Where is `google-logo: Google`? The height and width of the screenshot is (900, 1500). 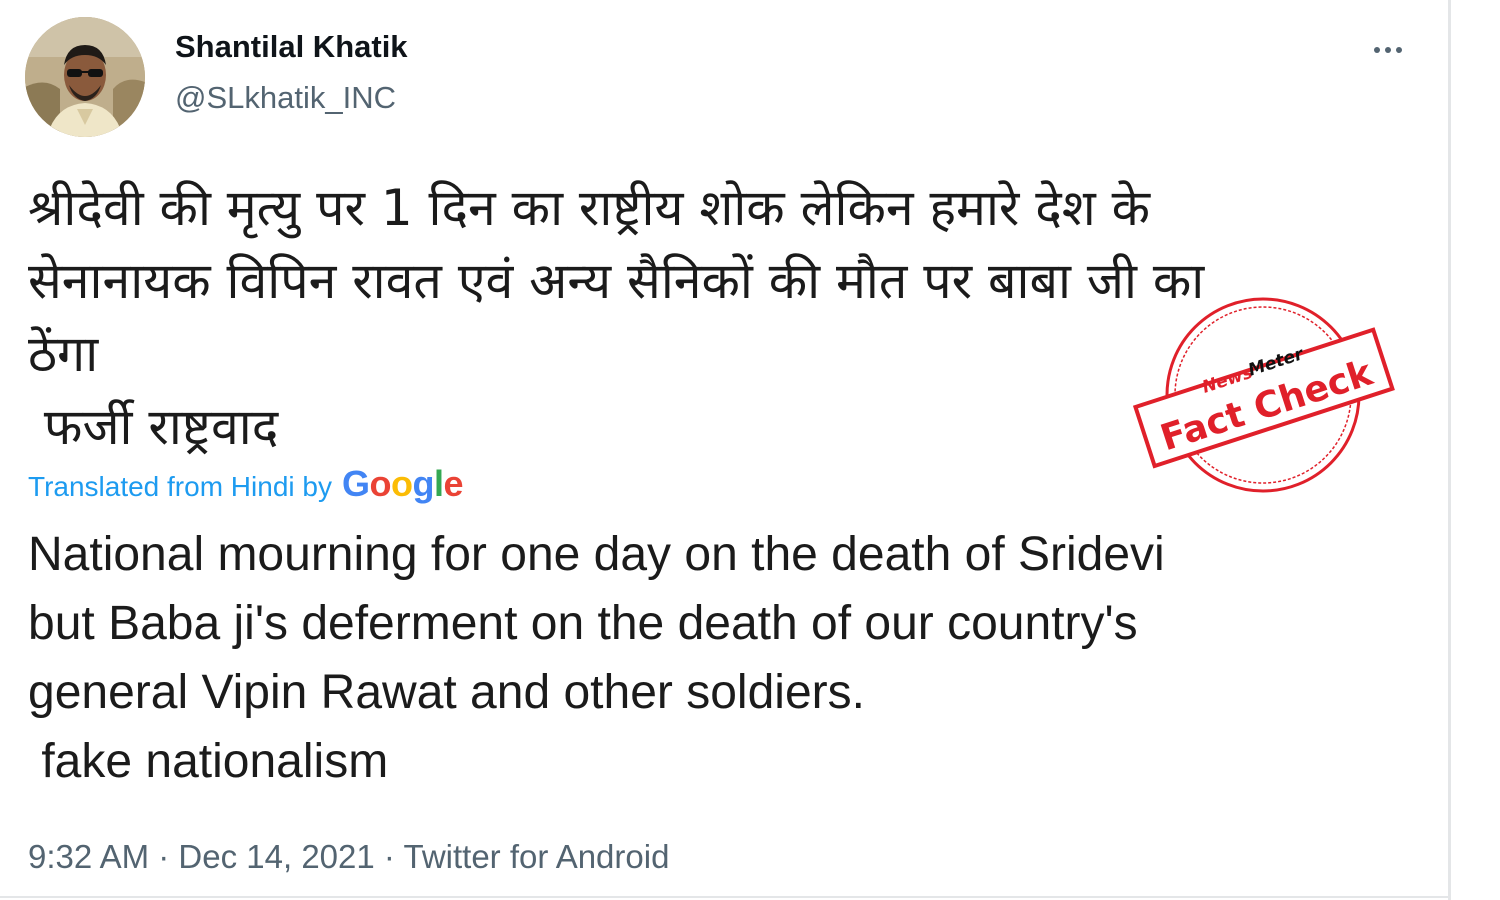 google-logo: Google is located at coordinates (402, 484).